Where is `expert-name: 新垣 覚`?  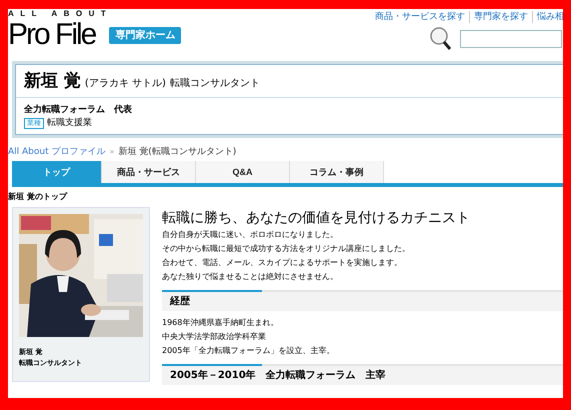 expert-name: 新垣 覚 is located at coordinates (52, 81).